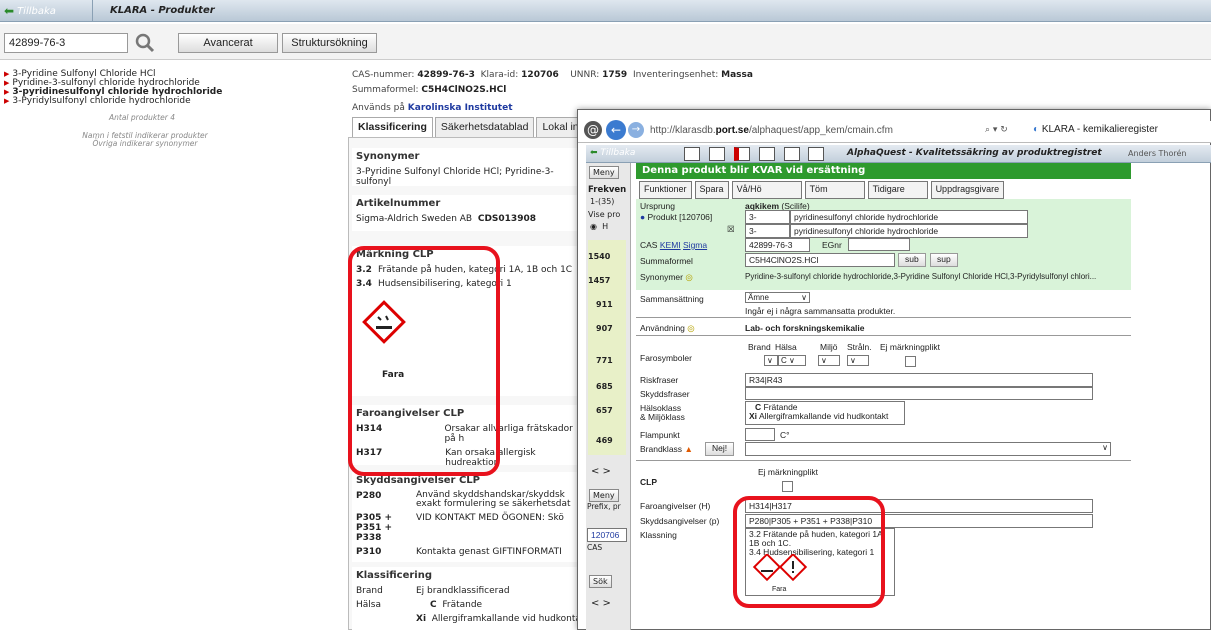 The image size is (1211, 630). I want to click on usage-label: Användning ◎, so click(667, 328).